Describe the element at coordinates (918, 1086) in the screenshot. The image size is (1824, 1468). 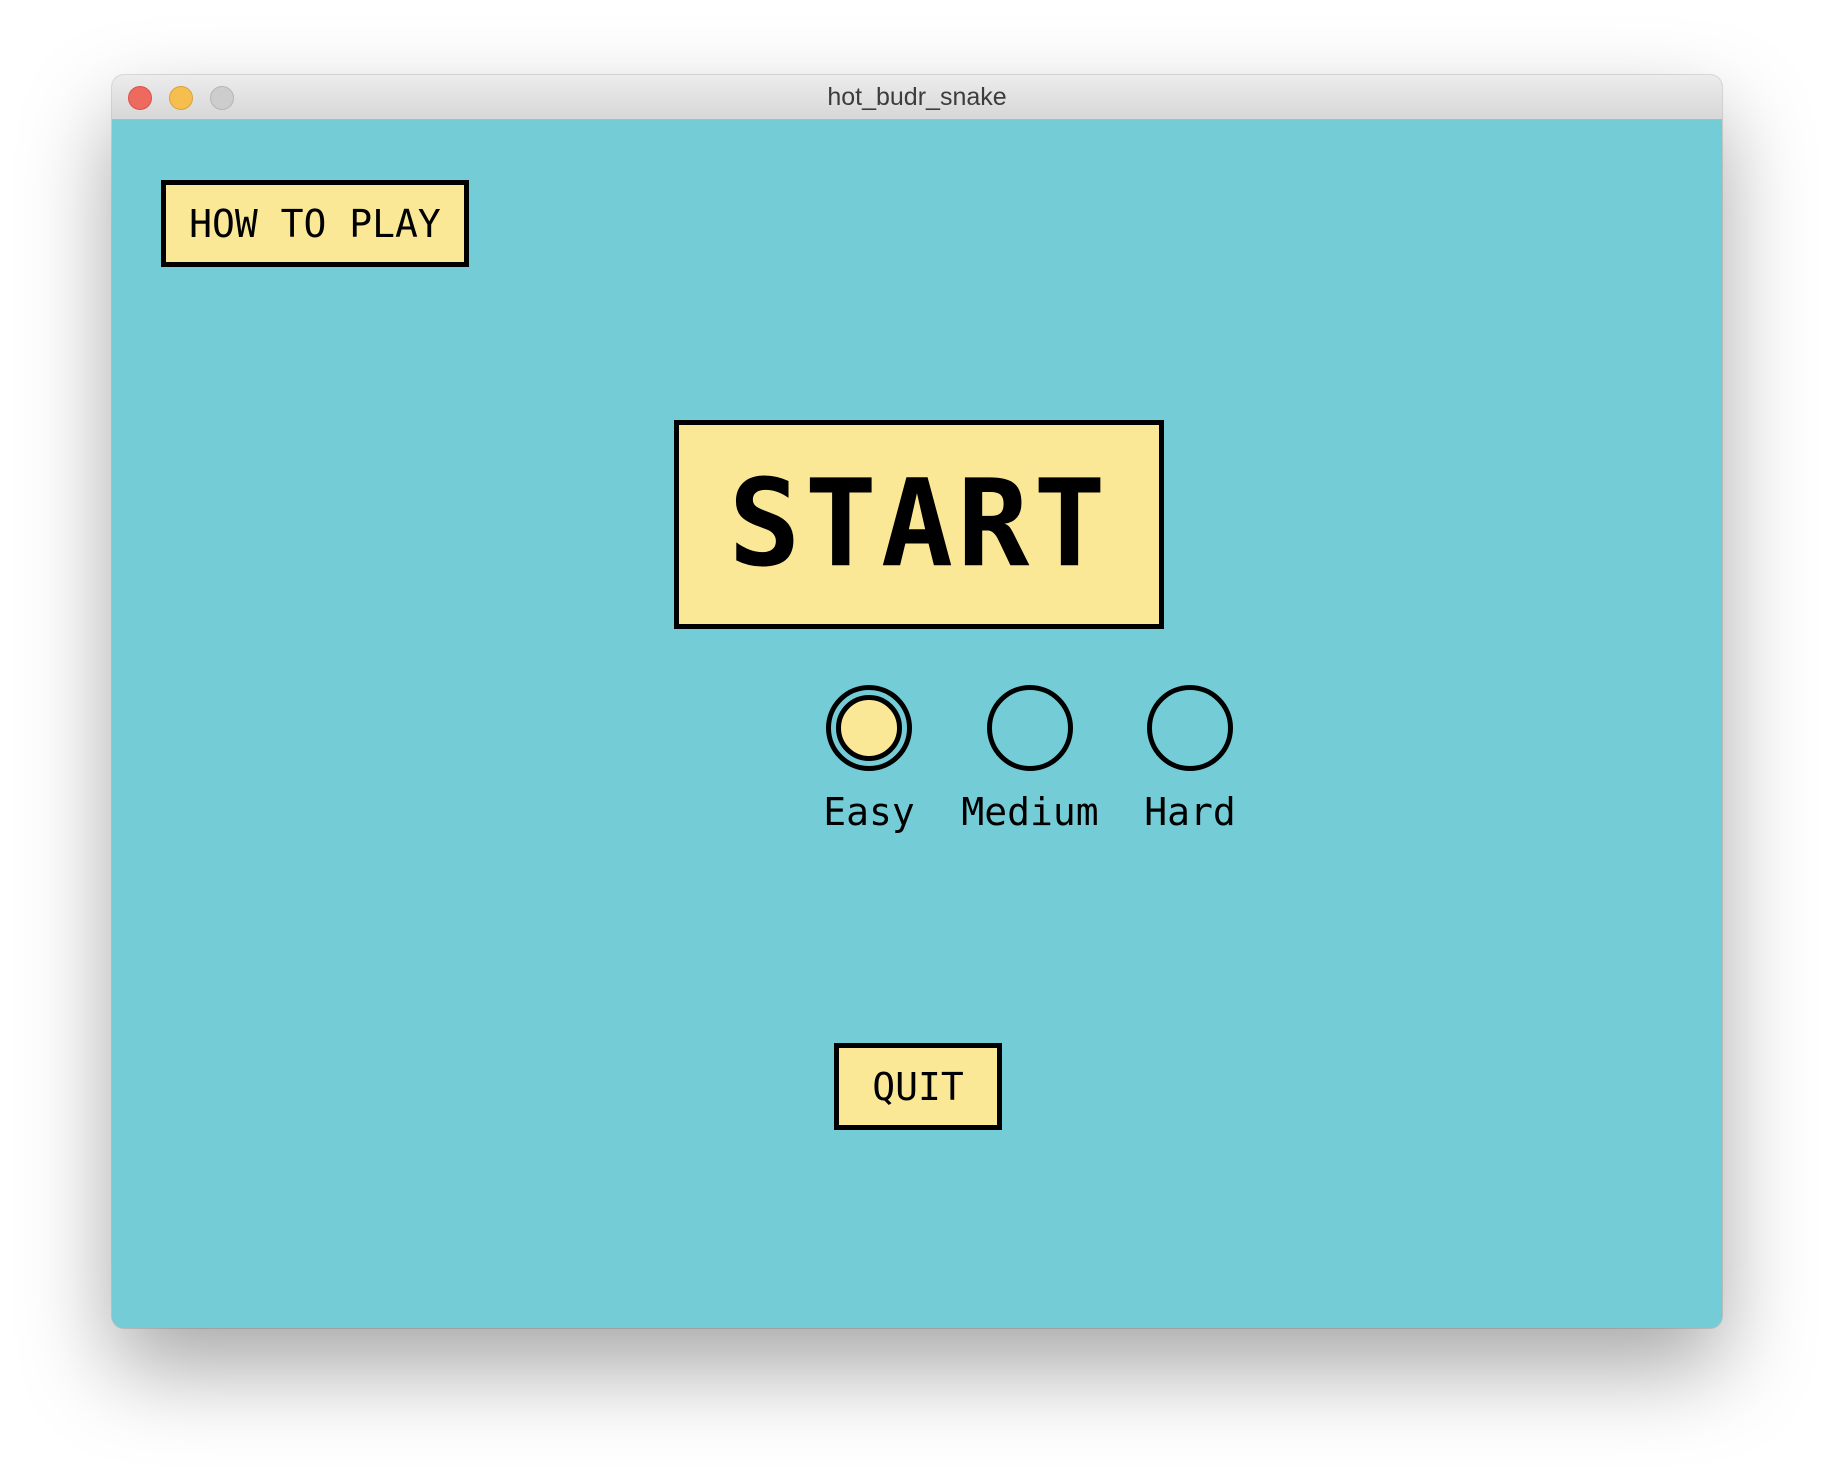
I see `quit-button: QUIT` at that location.